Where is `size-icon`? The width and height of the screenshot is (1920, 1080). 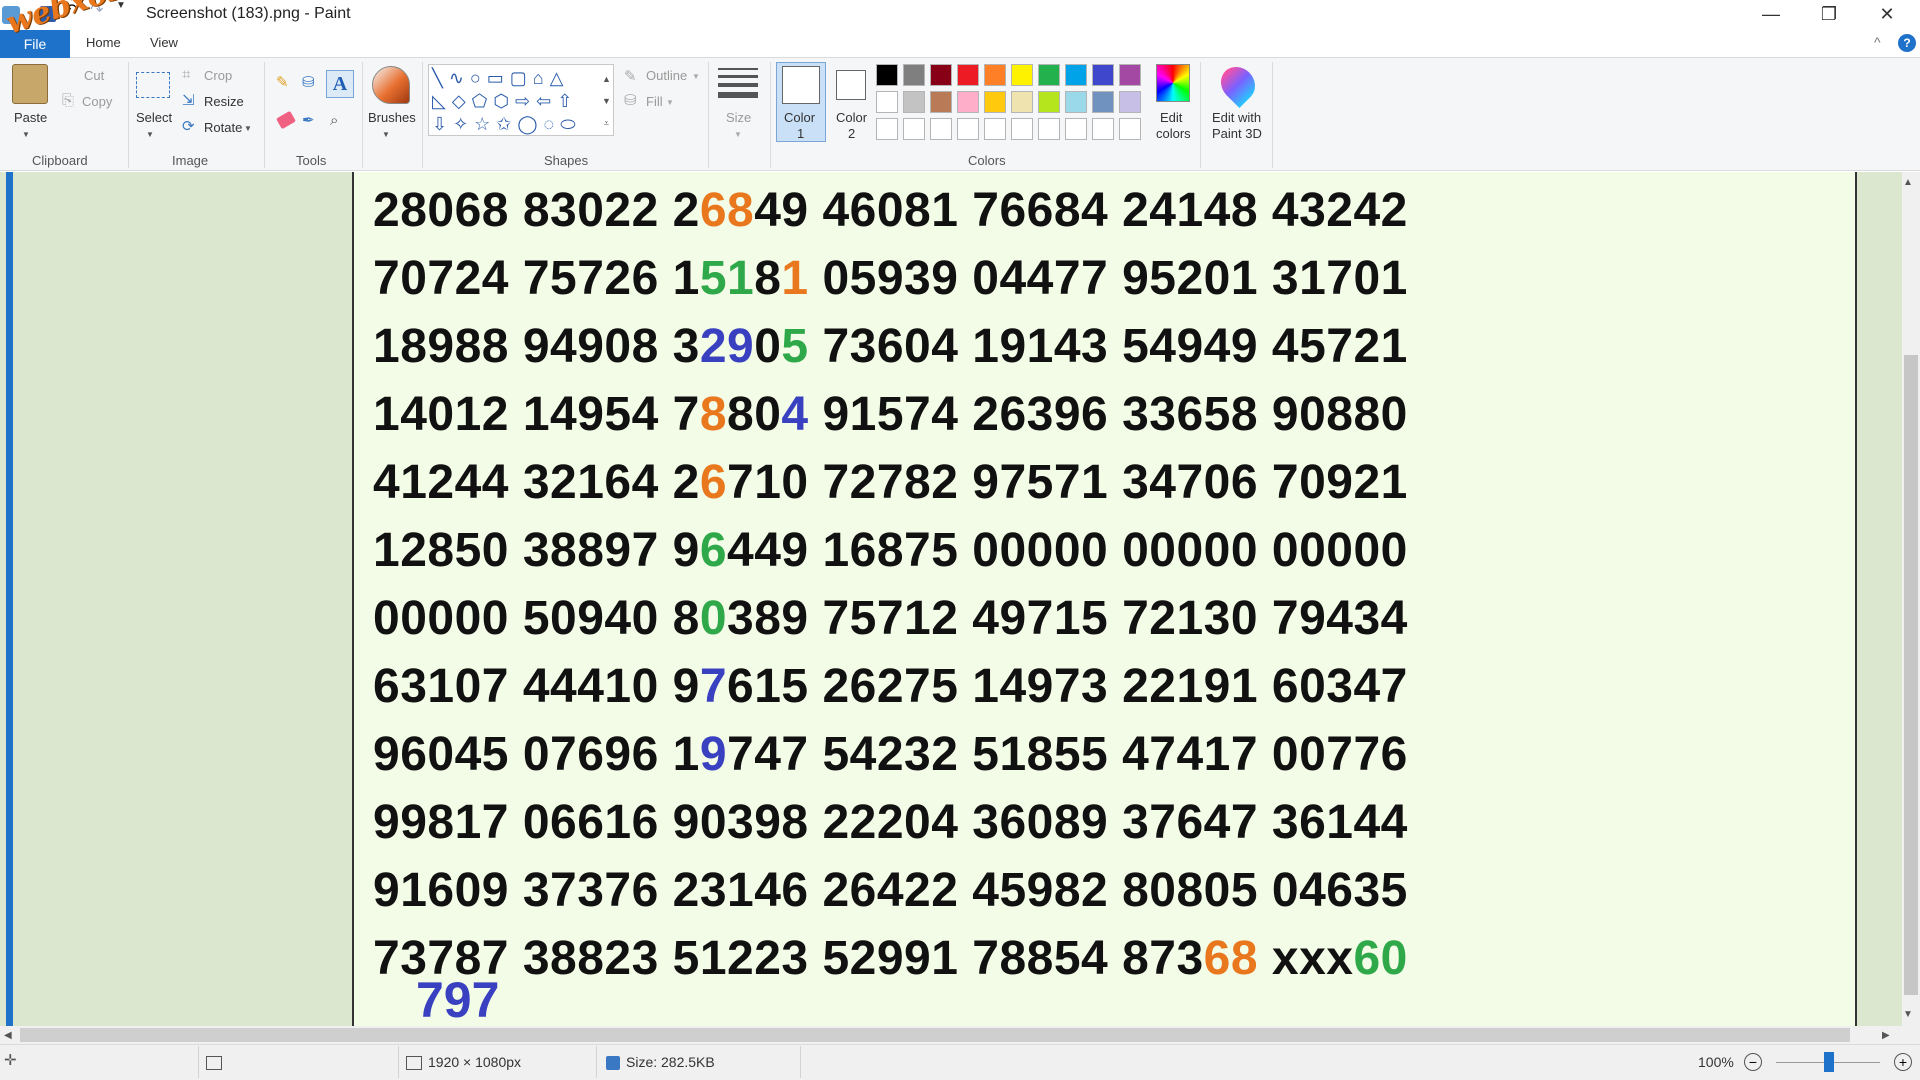 size-icon is located at coordinates (738, 83).